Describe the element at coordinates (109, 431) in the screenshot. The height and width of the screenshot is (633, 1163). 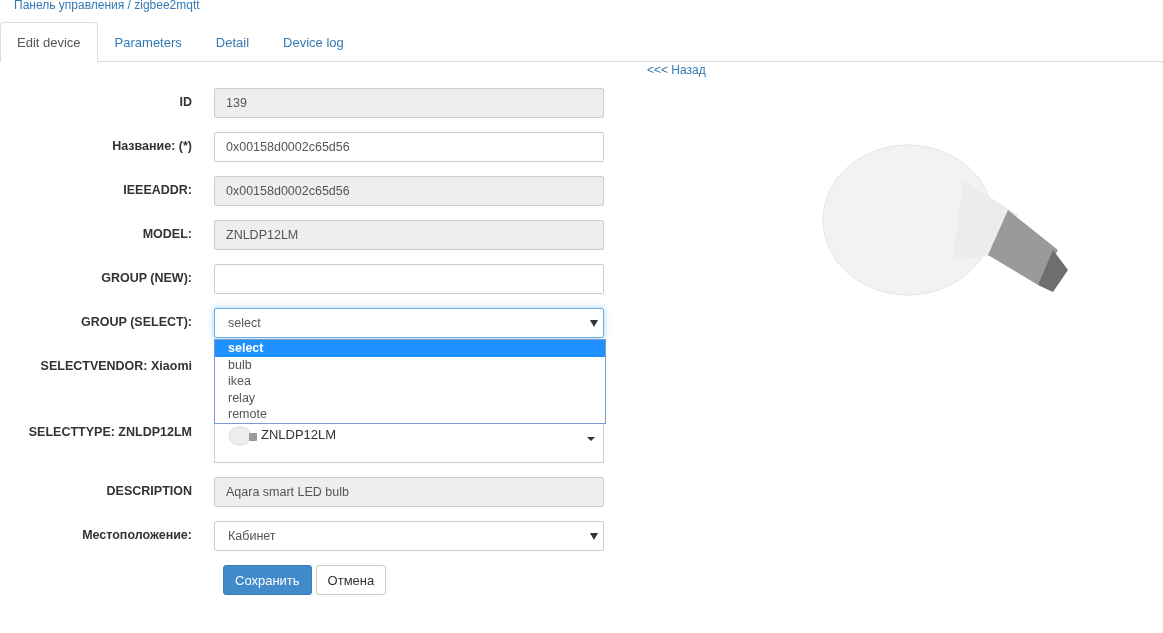
I see `field-label: SELECTTYPE: ZNLDP12LM` at that location.